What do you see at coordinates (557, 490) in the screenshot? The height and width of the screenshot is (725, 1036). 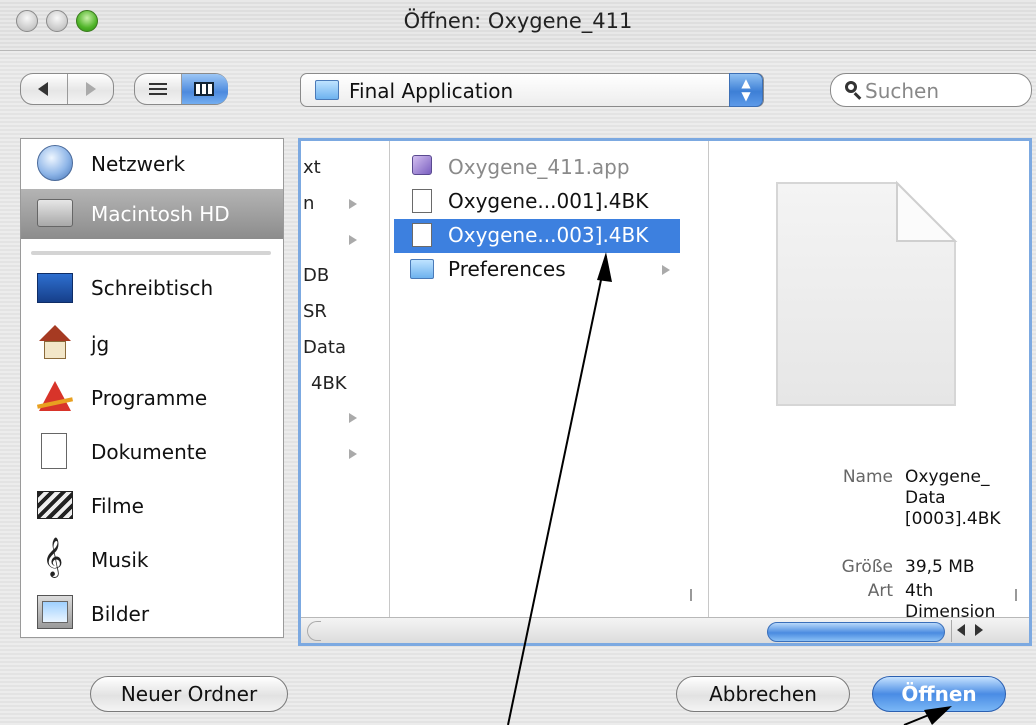 I see `annotation-arrow-line` at bounding box center [557, 490].